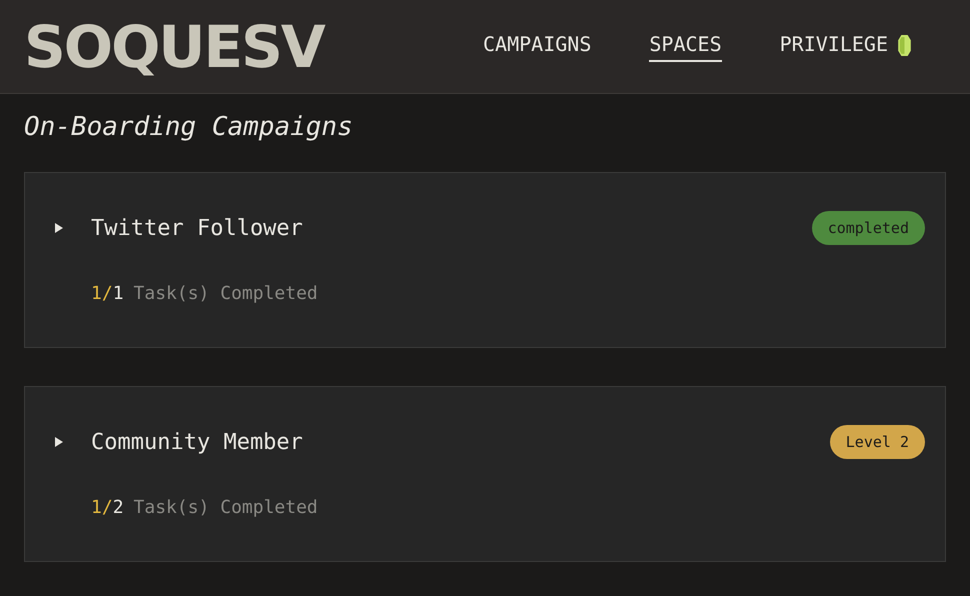  Describe the element at coordinates (197, 228) in the screenshot. I see `campaign-name: Twitter Follower` at that location.